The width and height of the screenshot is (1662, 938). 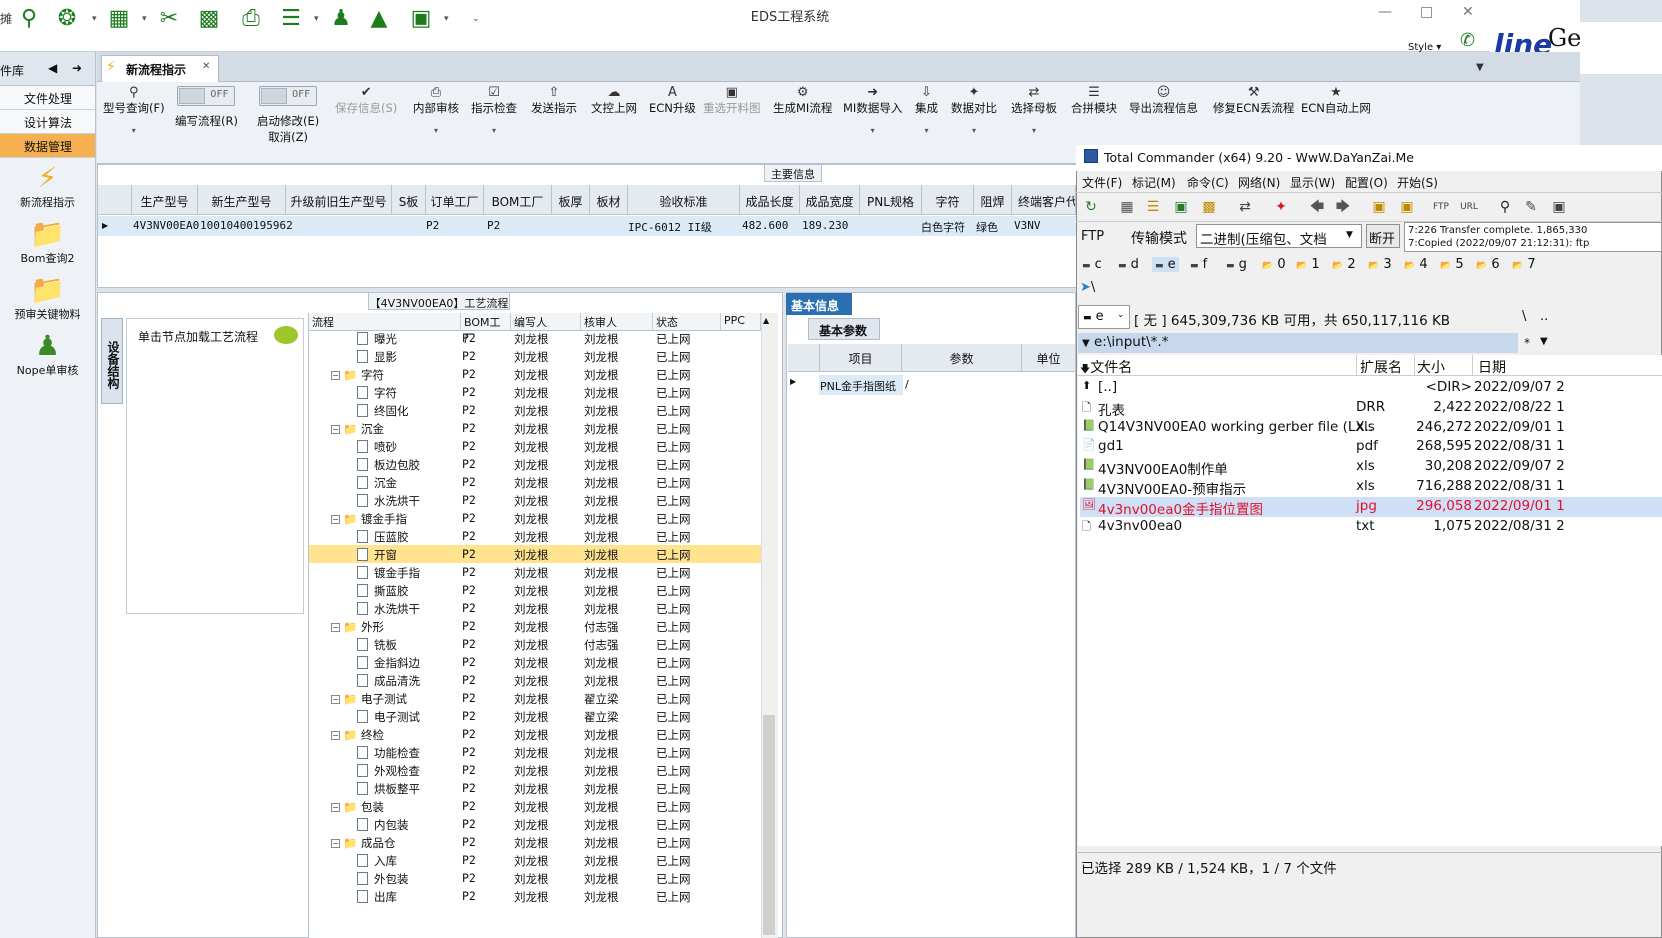 What do you see at coordinates (948, 200) in the screenshot?
I see `col-header: 字符` at bounding box center [948, 200].